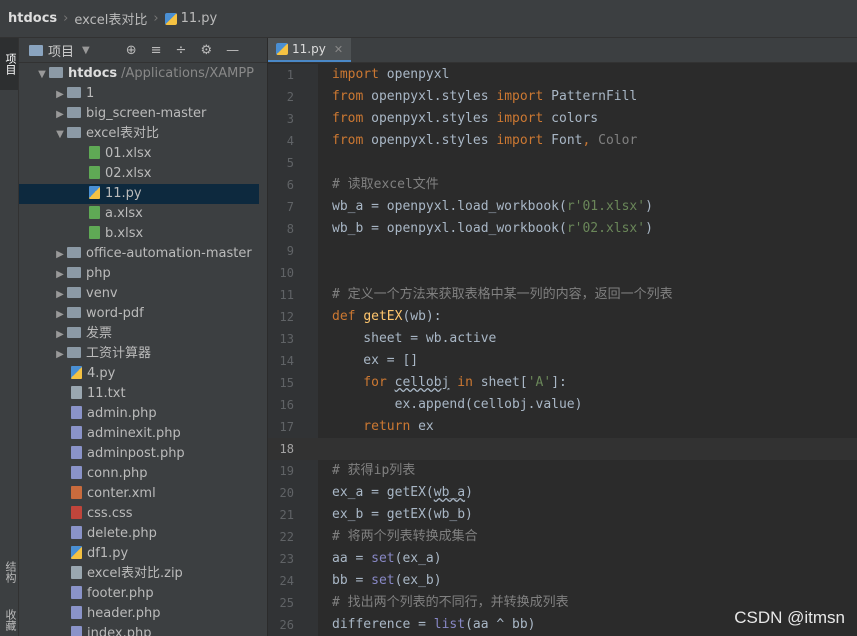 The height and width of the screenshot is (636, 857). Describe the element at coordinates (199, 18) in the screenshot. I see `breadcrumb-file: 11.py` at that location.